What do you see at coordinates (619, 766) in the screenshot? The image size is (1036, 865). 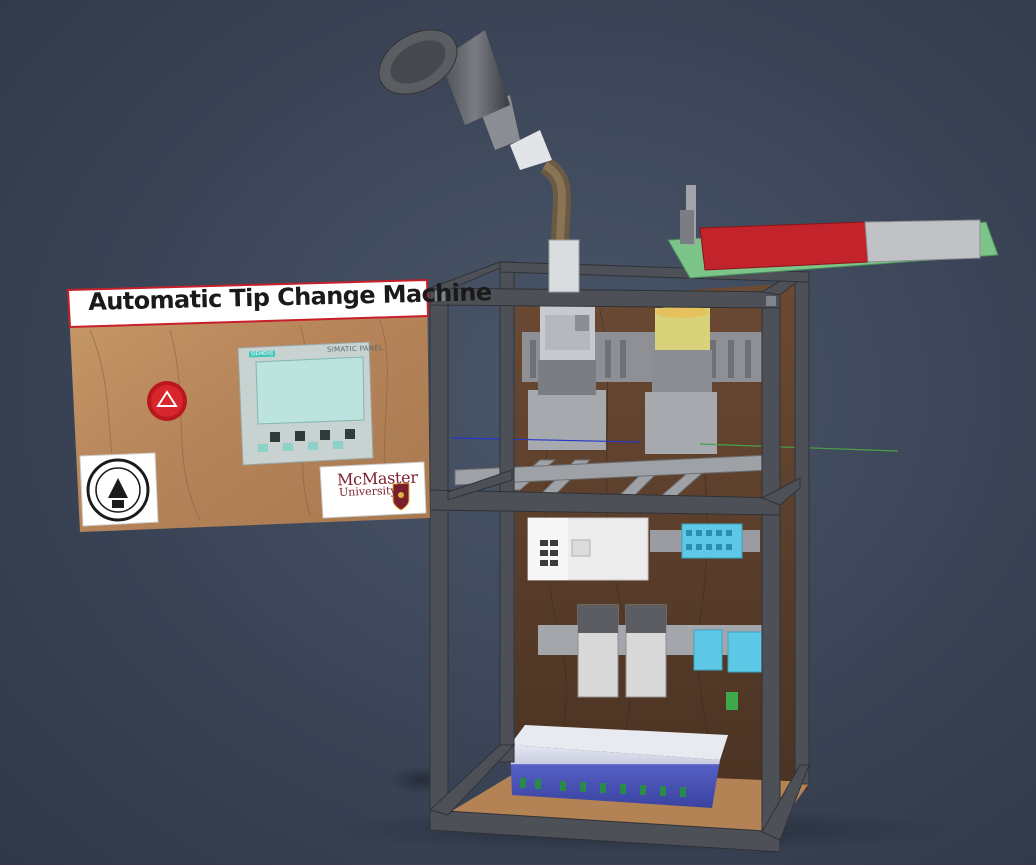 I see `power-supply-unit` at bounding box center [619, 766].